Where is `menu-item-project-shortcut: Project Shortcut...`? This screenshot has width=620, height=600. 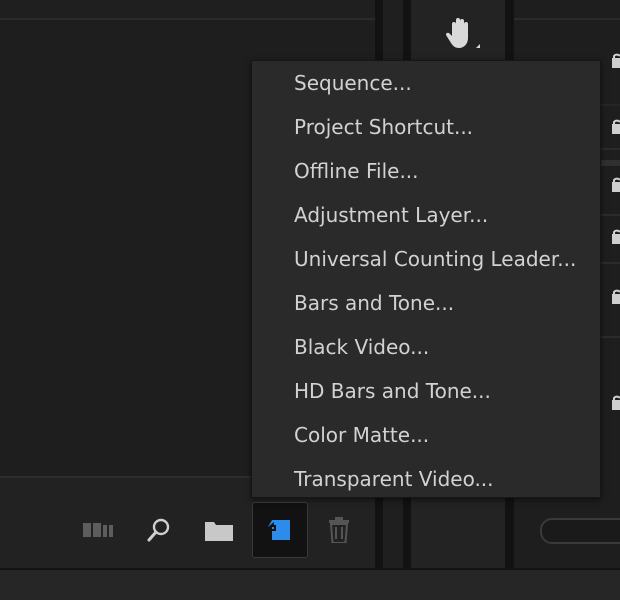 menu-item-project-shortcut: Project Shortcut... is located at coordinates (426, 127).